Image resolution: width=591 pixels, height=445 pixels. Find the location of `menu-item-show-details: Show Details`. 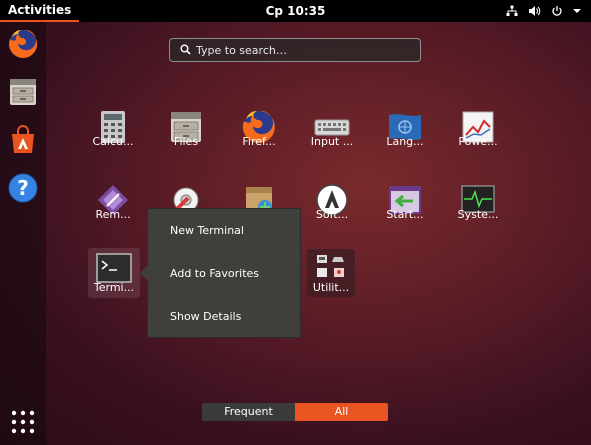

menu-item-show-details: Show Details is located at coordinates (205, 316).